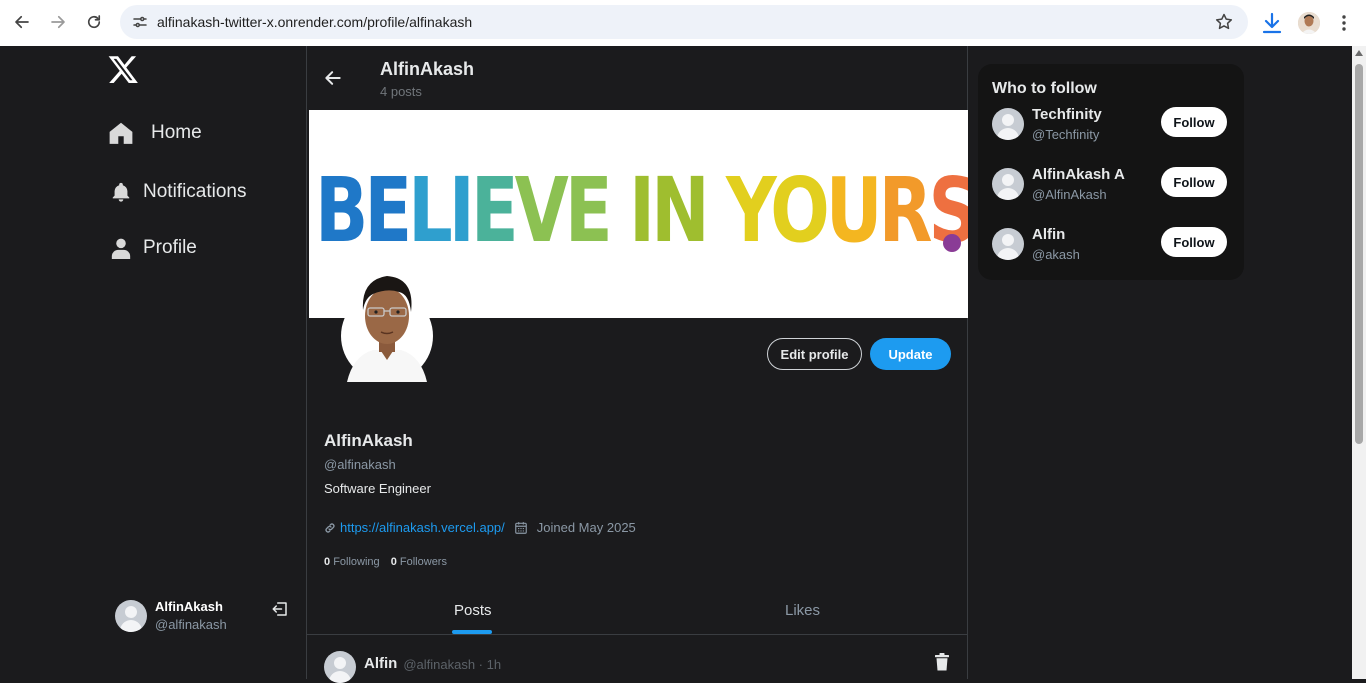  What do you see at coordinates (363, 210) in the screenshot?
I see `banner-letters: BE` at bounding box center [363, 210].